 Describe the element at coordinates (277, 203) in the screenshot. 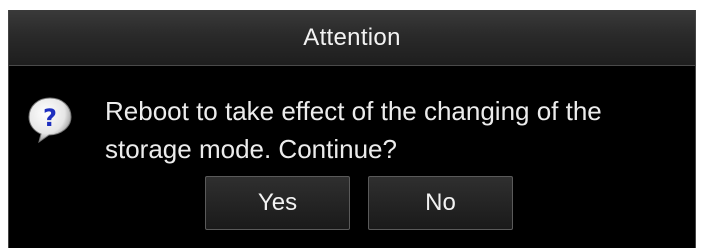

I see `yes-button: Yes` at that location.